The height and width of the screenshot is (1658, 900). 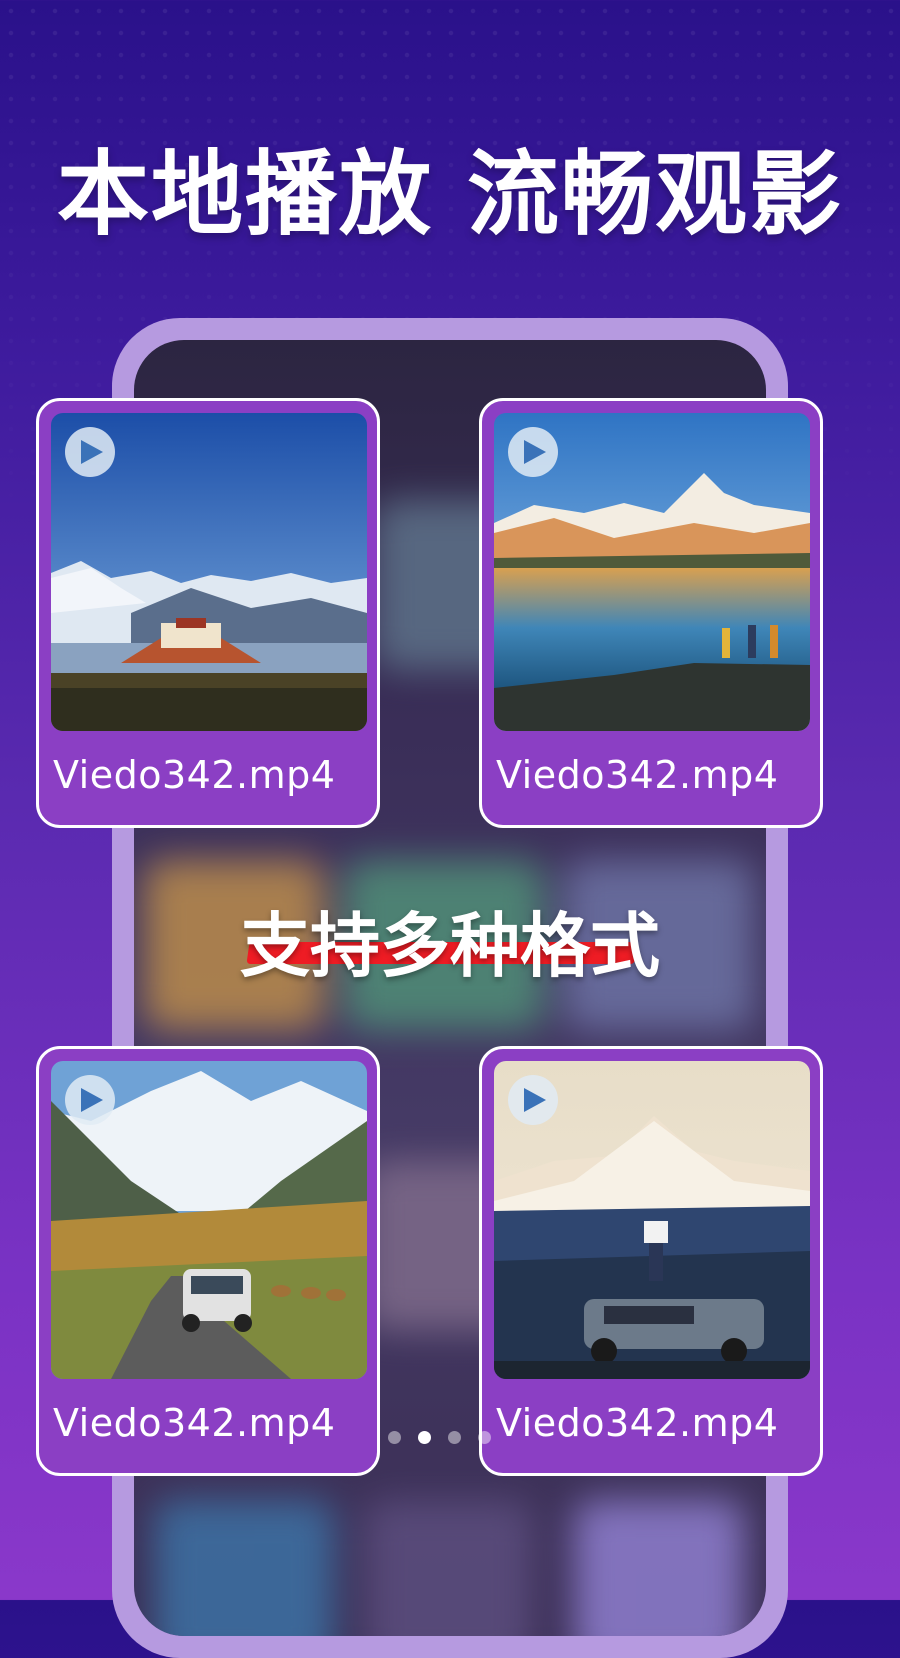 What do you see at coordinates (450, 946) in the screenshot?
I see `feature-caption: 支持多种格式` at bounding box center [450, 946].